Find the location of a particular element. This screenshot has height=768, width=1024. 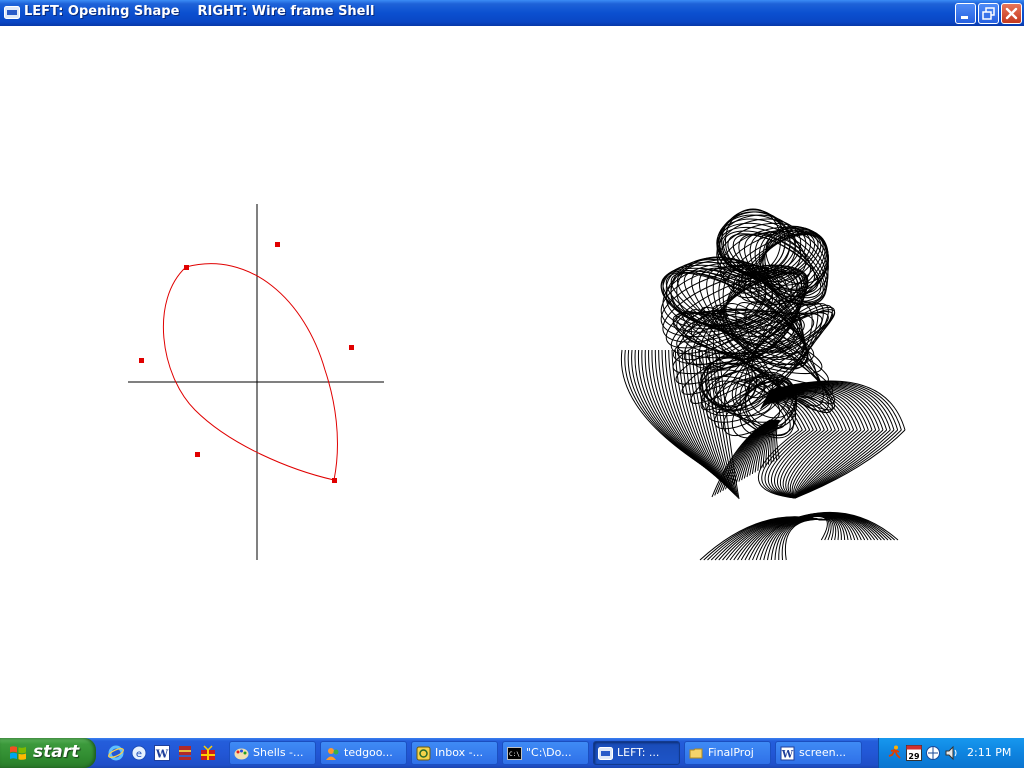

minimize-button is located at coordinates (965, 13).